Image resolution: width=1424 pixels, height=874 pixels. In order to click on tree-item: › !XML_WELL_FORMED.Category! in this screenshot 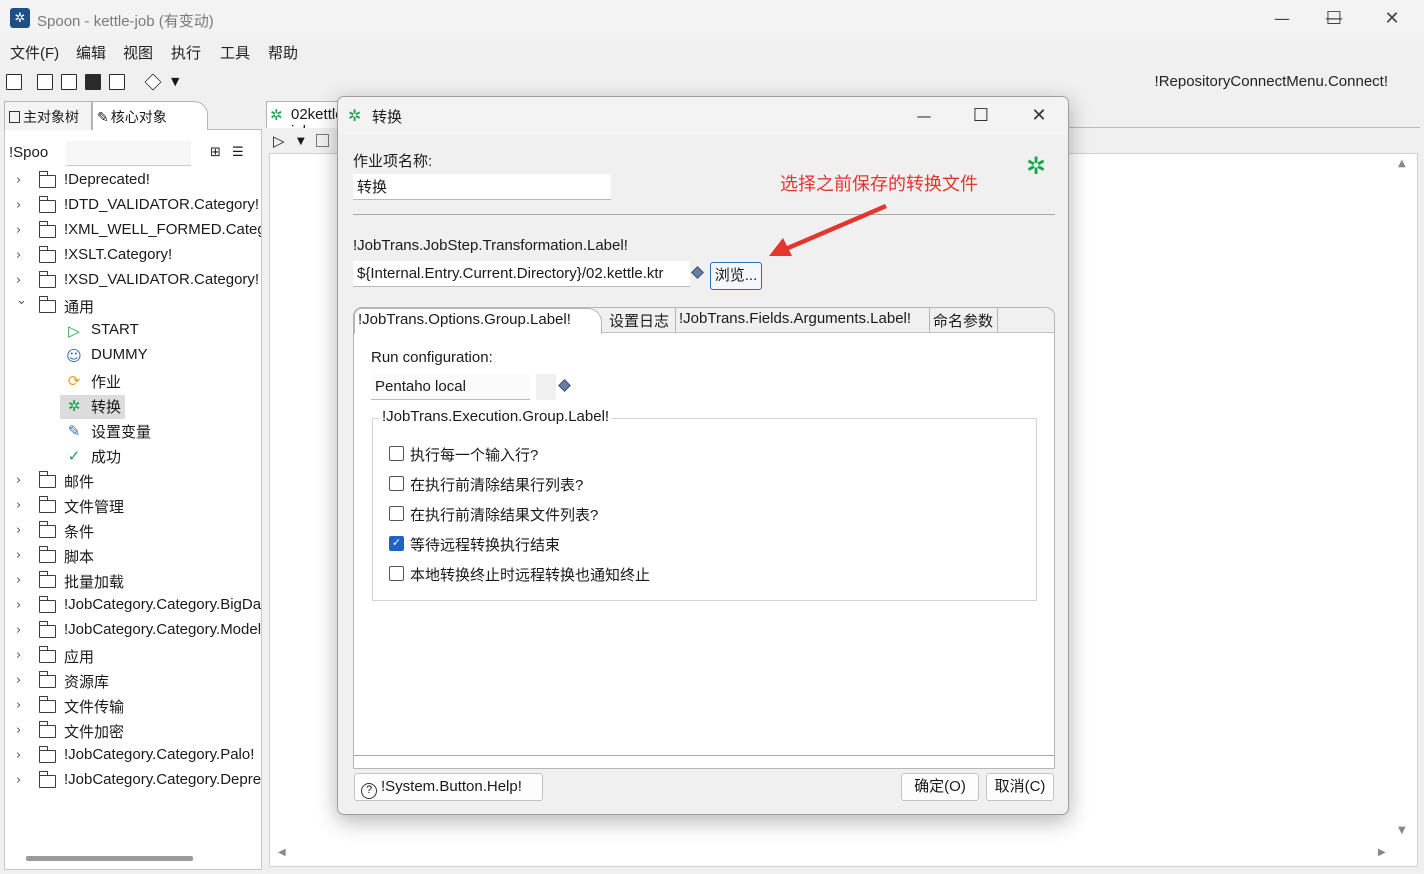, I will do `click(138, 232)`.